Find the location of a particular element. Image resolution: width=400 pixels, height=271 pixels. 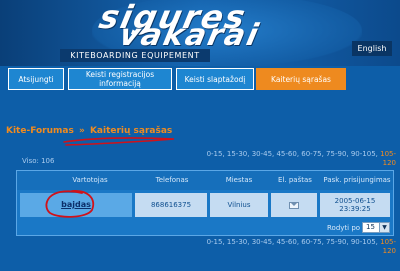

per-page-label: Rodyti po is located at coordinates (344, 228).